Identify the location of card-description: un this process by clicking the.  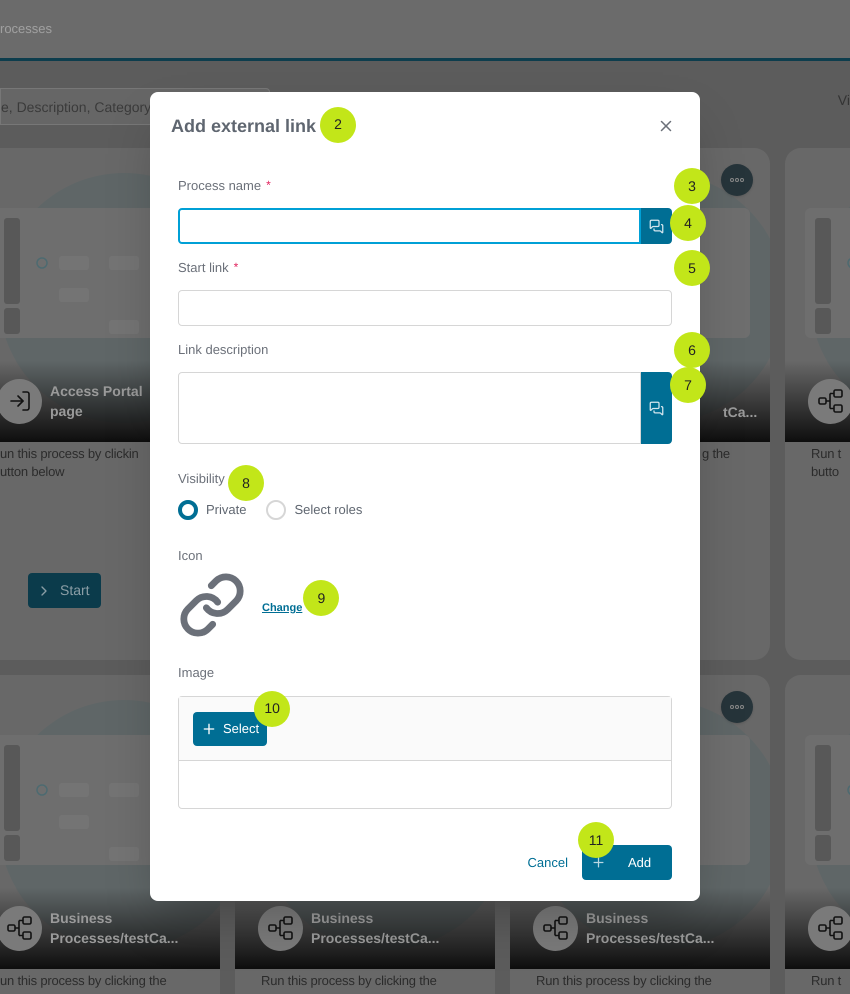
(83, 981).